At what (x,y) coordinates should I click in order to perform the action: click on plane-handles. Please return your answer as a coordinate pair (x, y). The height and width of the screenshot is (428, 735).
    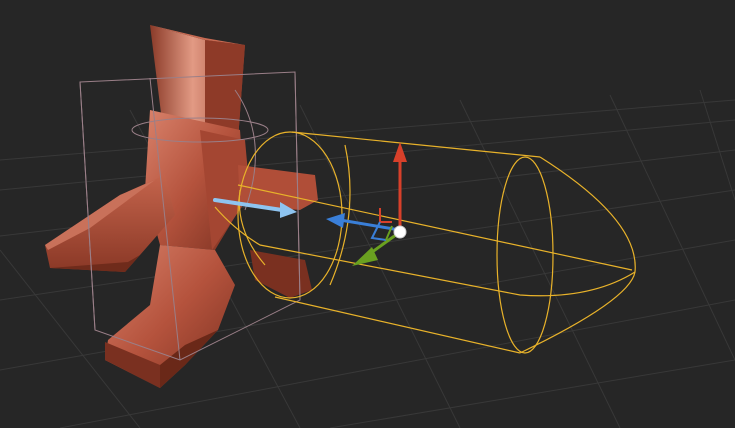
    Looking at the image, I should click on (381, 224).